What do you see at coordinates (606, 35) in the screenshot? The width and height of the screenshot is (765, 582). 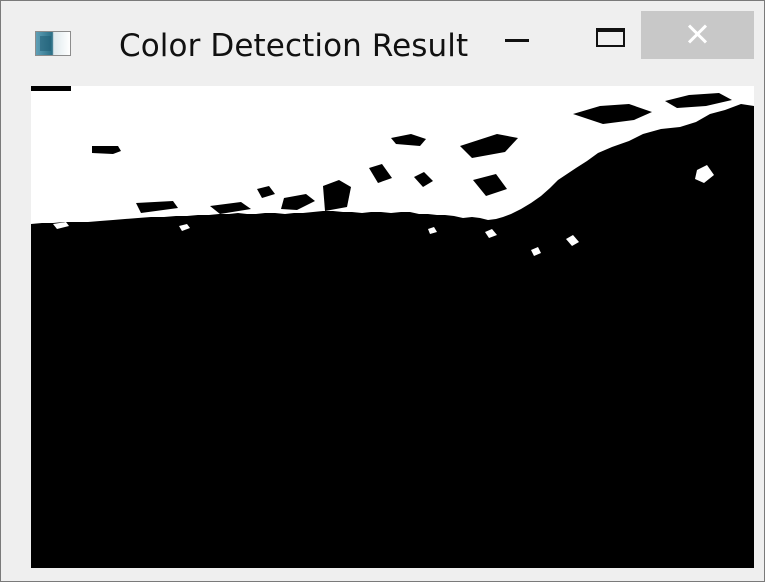 I see `maximize-button` at bounding box center [606, 35].